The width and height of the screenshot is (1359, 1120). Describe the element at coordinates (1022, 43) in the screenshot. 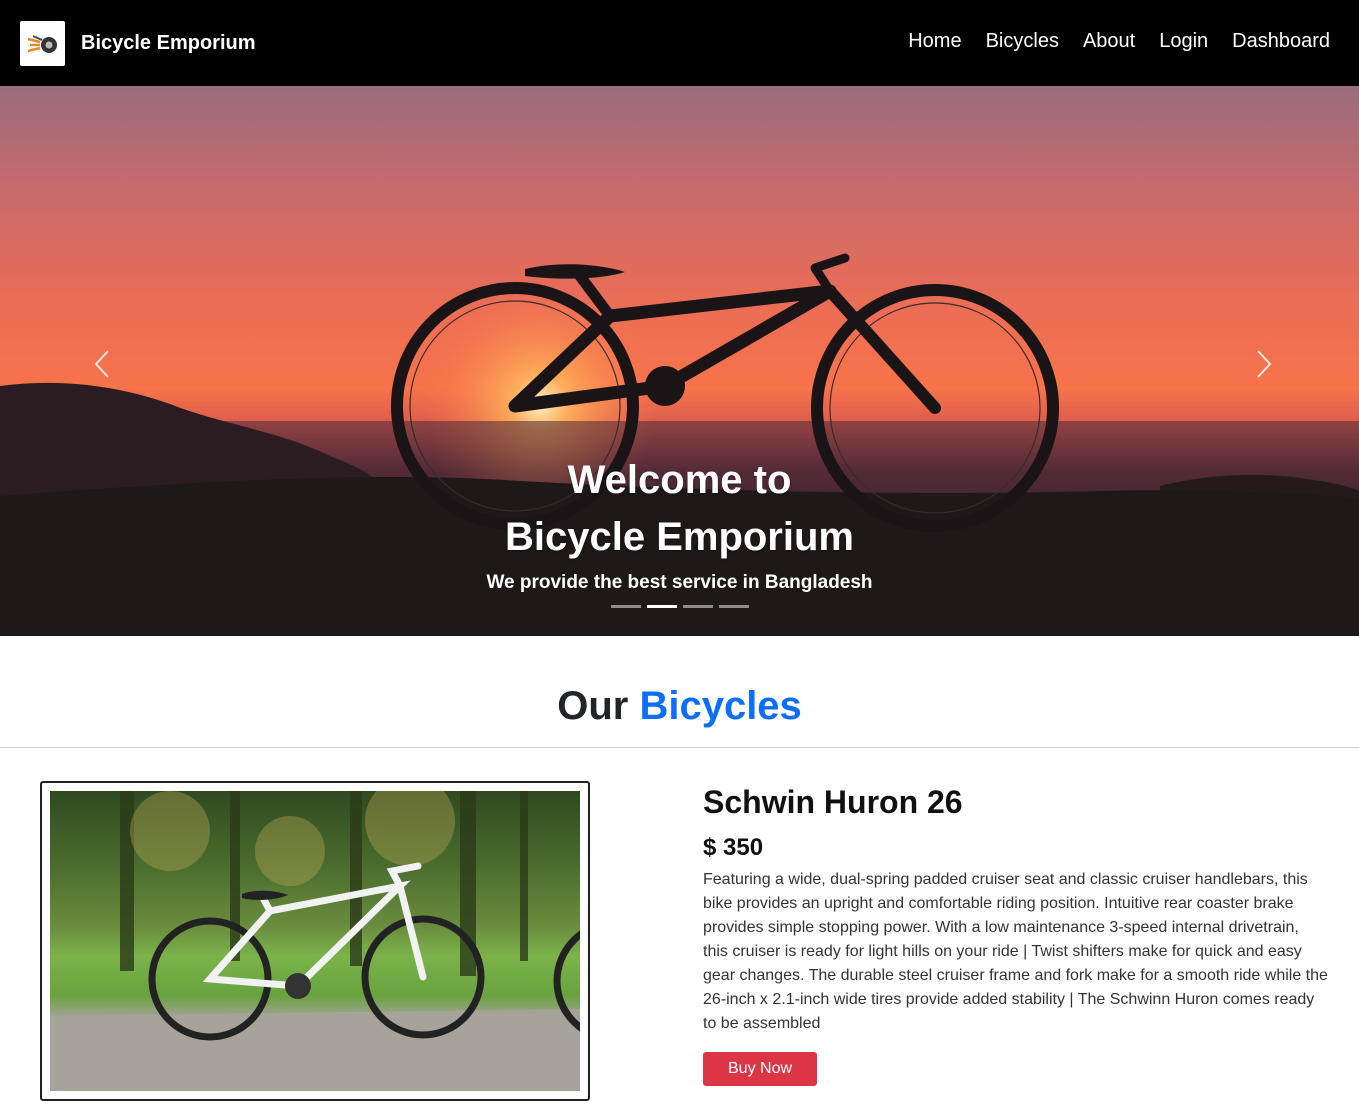

I see `nav-bicycles: Bicycles` at that location.